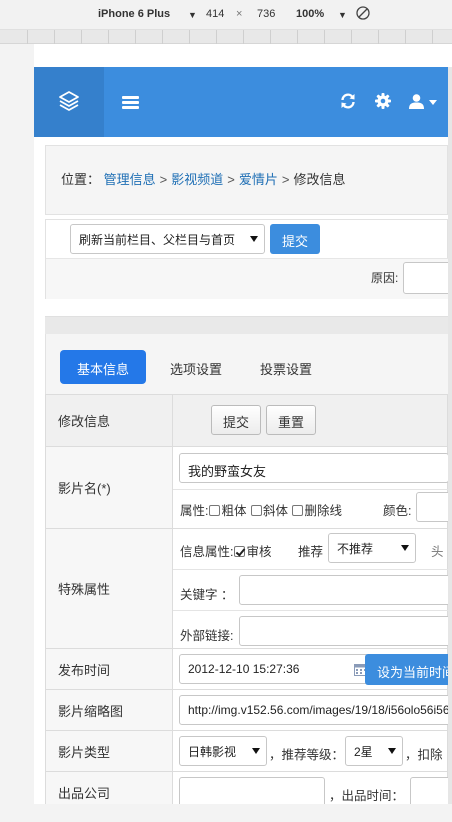 The height and width of the screenshot is (822, 452). I want to click on review-checkbox, so click(240, 551).